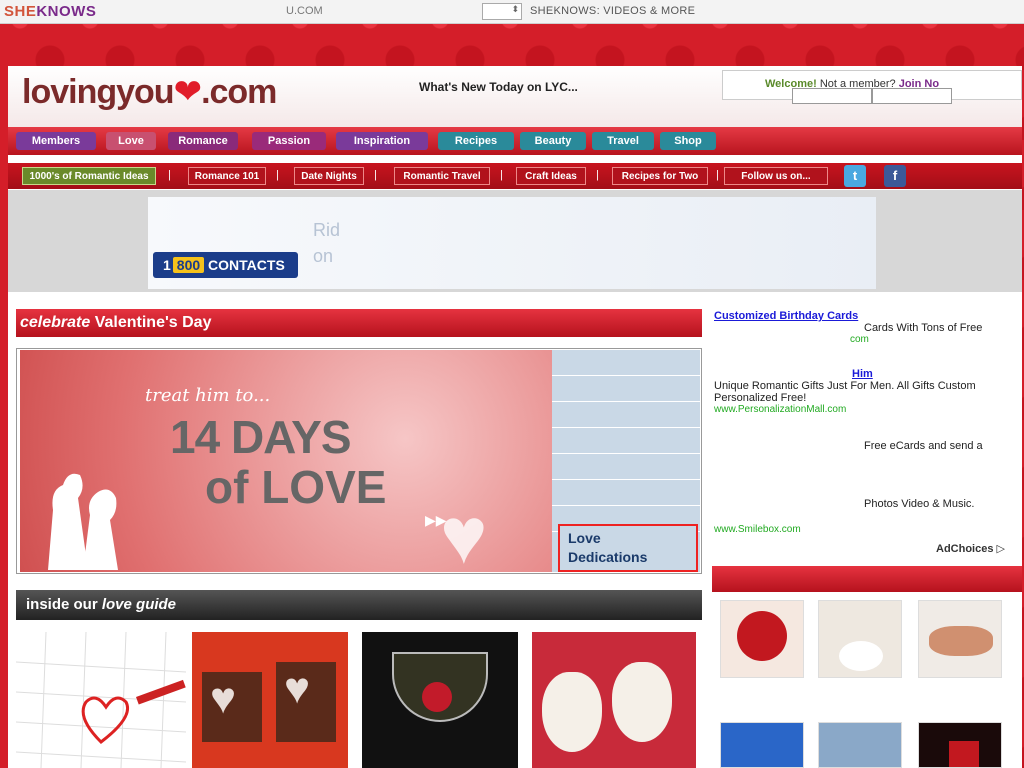 The width and height of the screenshot is (1024, 768). What do you see at coordinates (551, 176) in the screenshot?
I see `subnav-craft-ideas: Craft Ideas` at bounding box center [551, 176].